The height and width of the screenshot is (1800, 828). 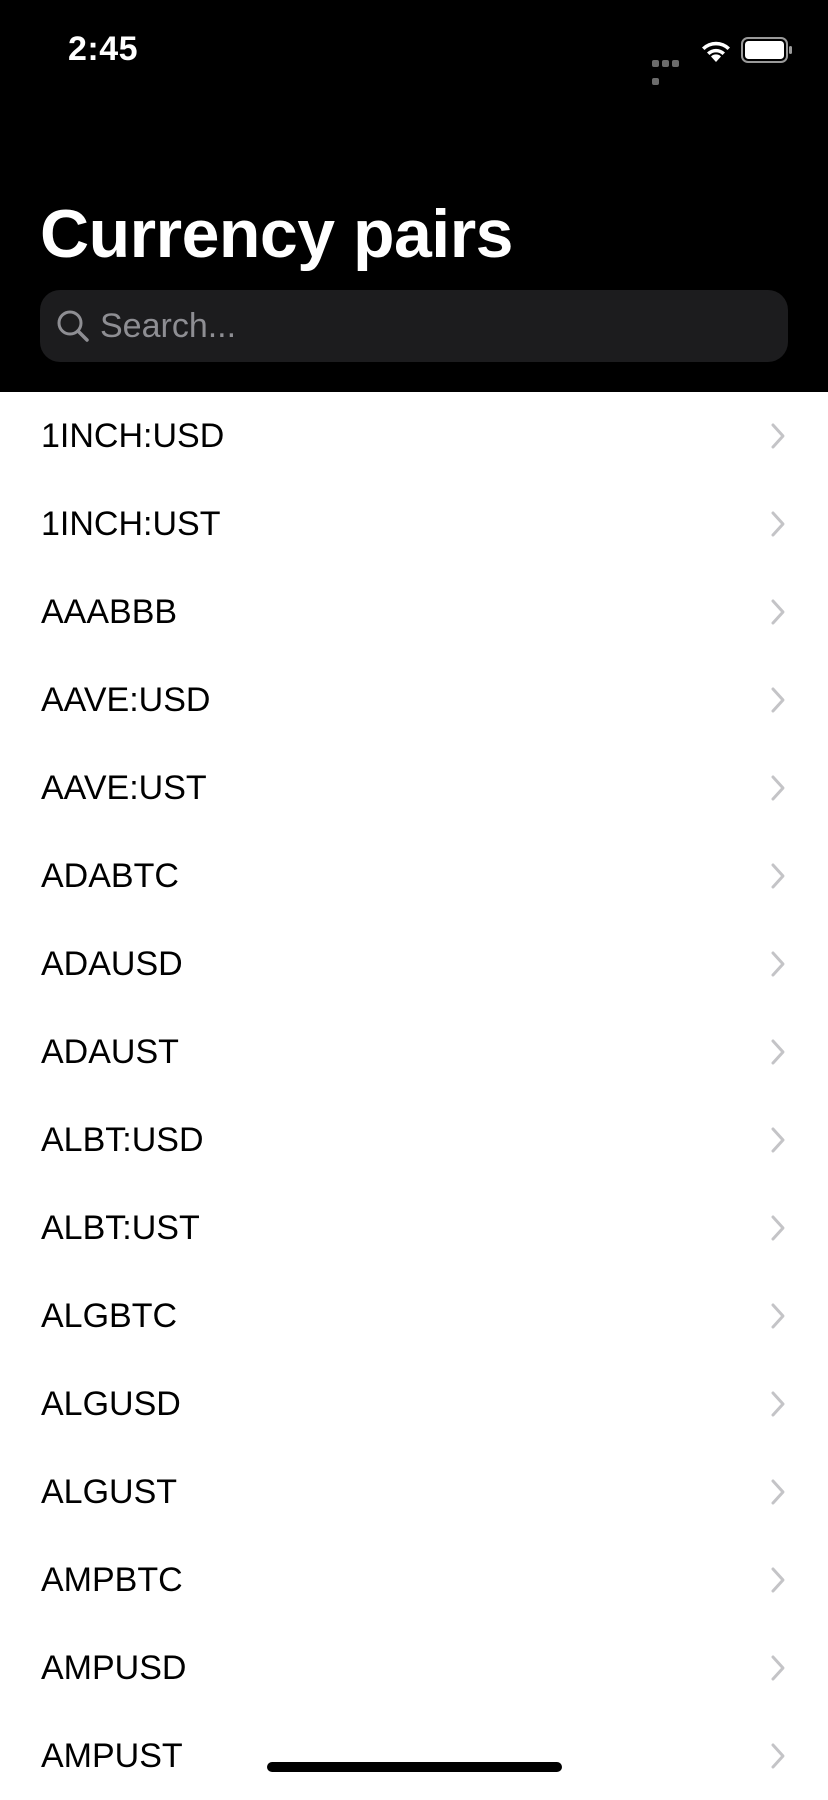 What do you see at coordinates (120, 1228) in the screenshot?
I see `pair-label: ALBT:UST` at bounding box center [120, 1228].